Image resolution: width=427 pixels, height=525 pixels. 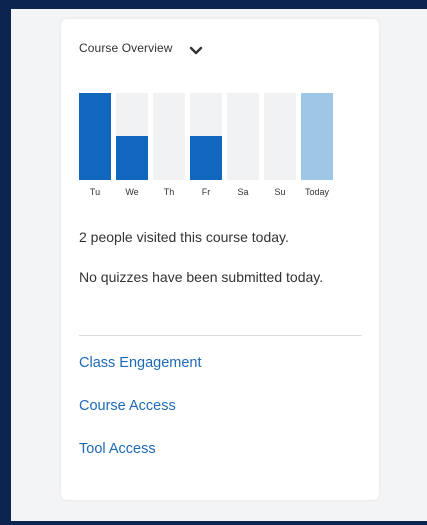 I want to click on tick-label-tu: Tu, so click(x=95, y=192).